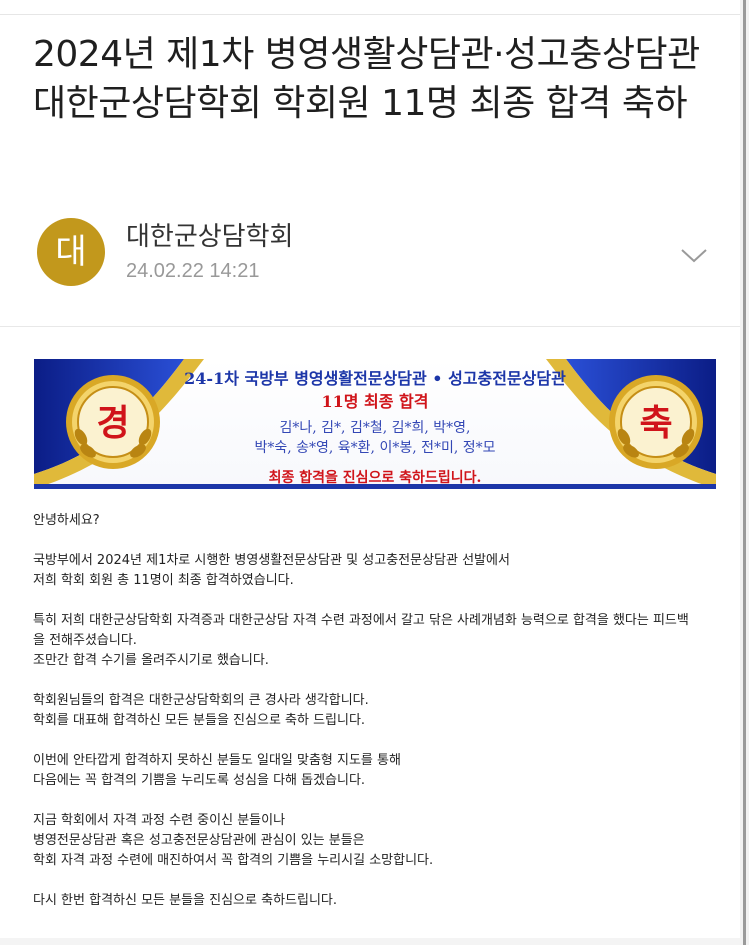  I want to click on post-date: 24.02.22 14:21, so click(193, 271).